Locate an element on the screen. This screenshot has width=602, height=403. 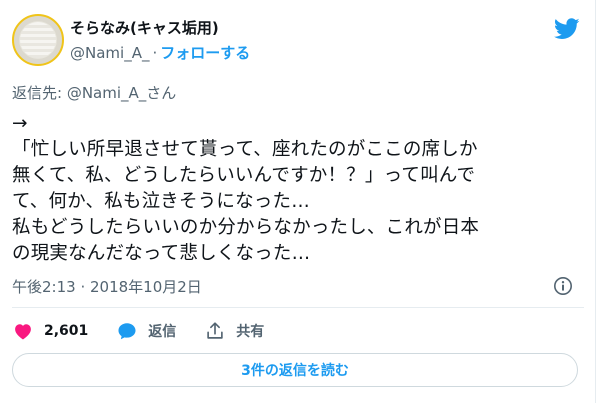
avatar is located at coordinates (38, 40).